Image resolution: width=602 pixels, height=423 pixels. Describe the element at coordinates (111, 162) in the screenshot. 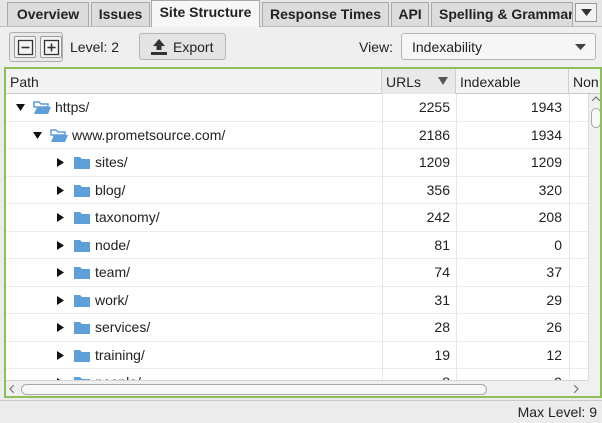

I see `path-cell: sites/` at that location.